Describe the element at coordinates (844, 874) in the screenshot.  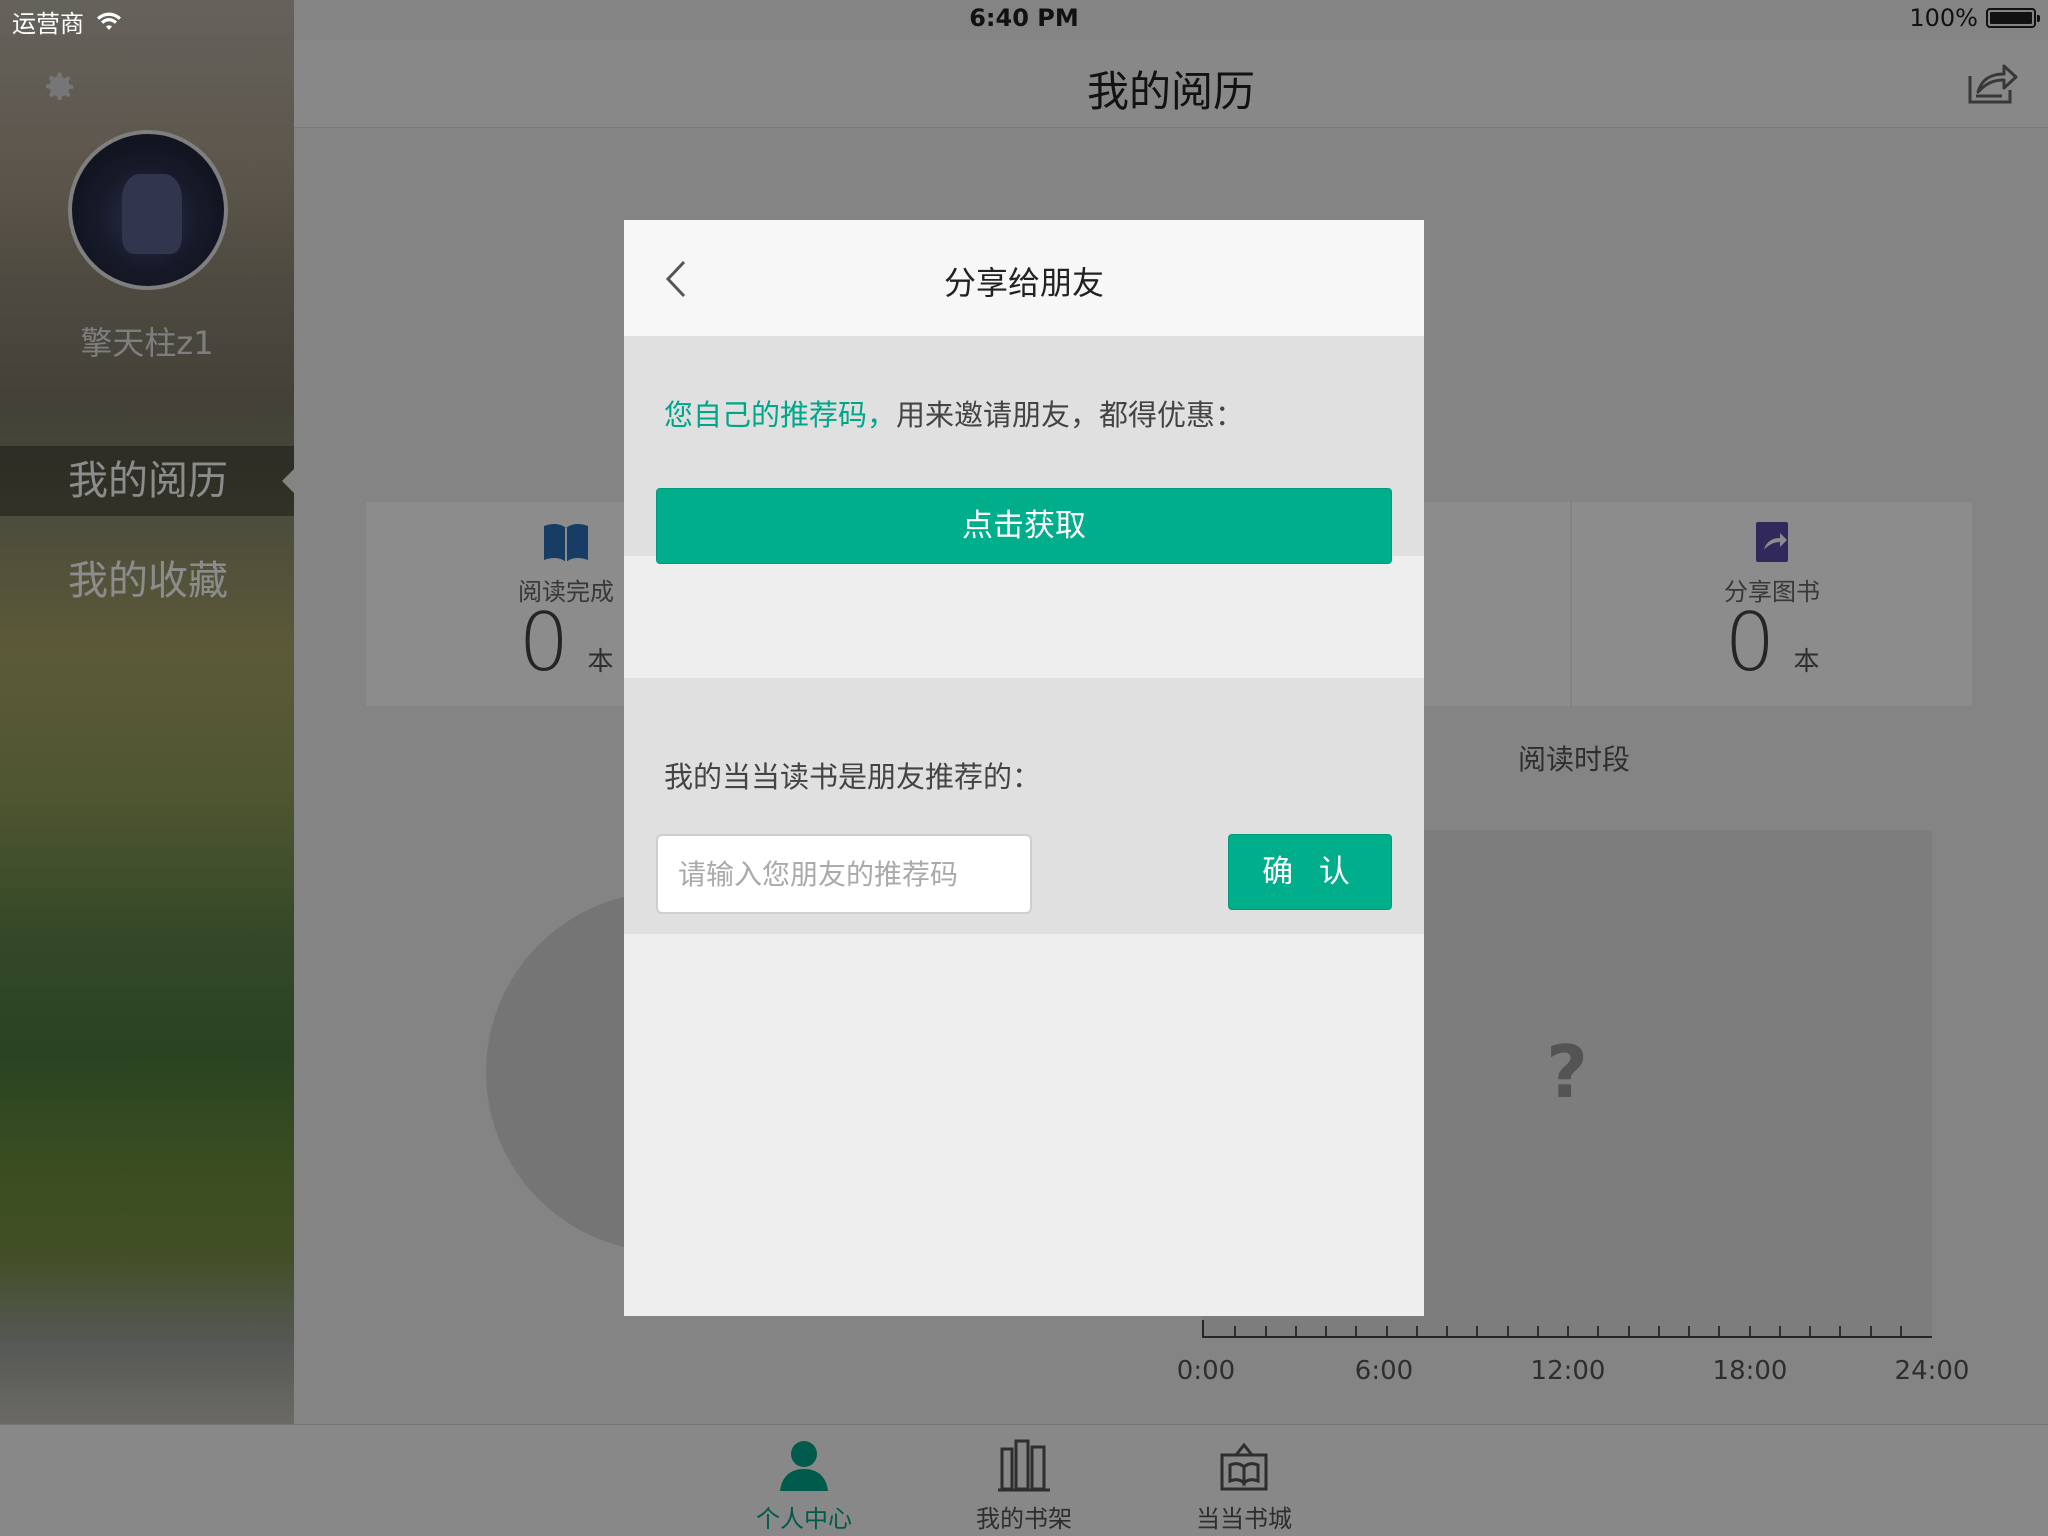
I see `referral-code-input` at that location.